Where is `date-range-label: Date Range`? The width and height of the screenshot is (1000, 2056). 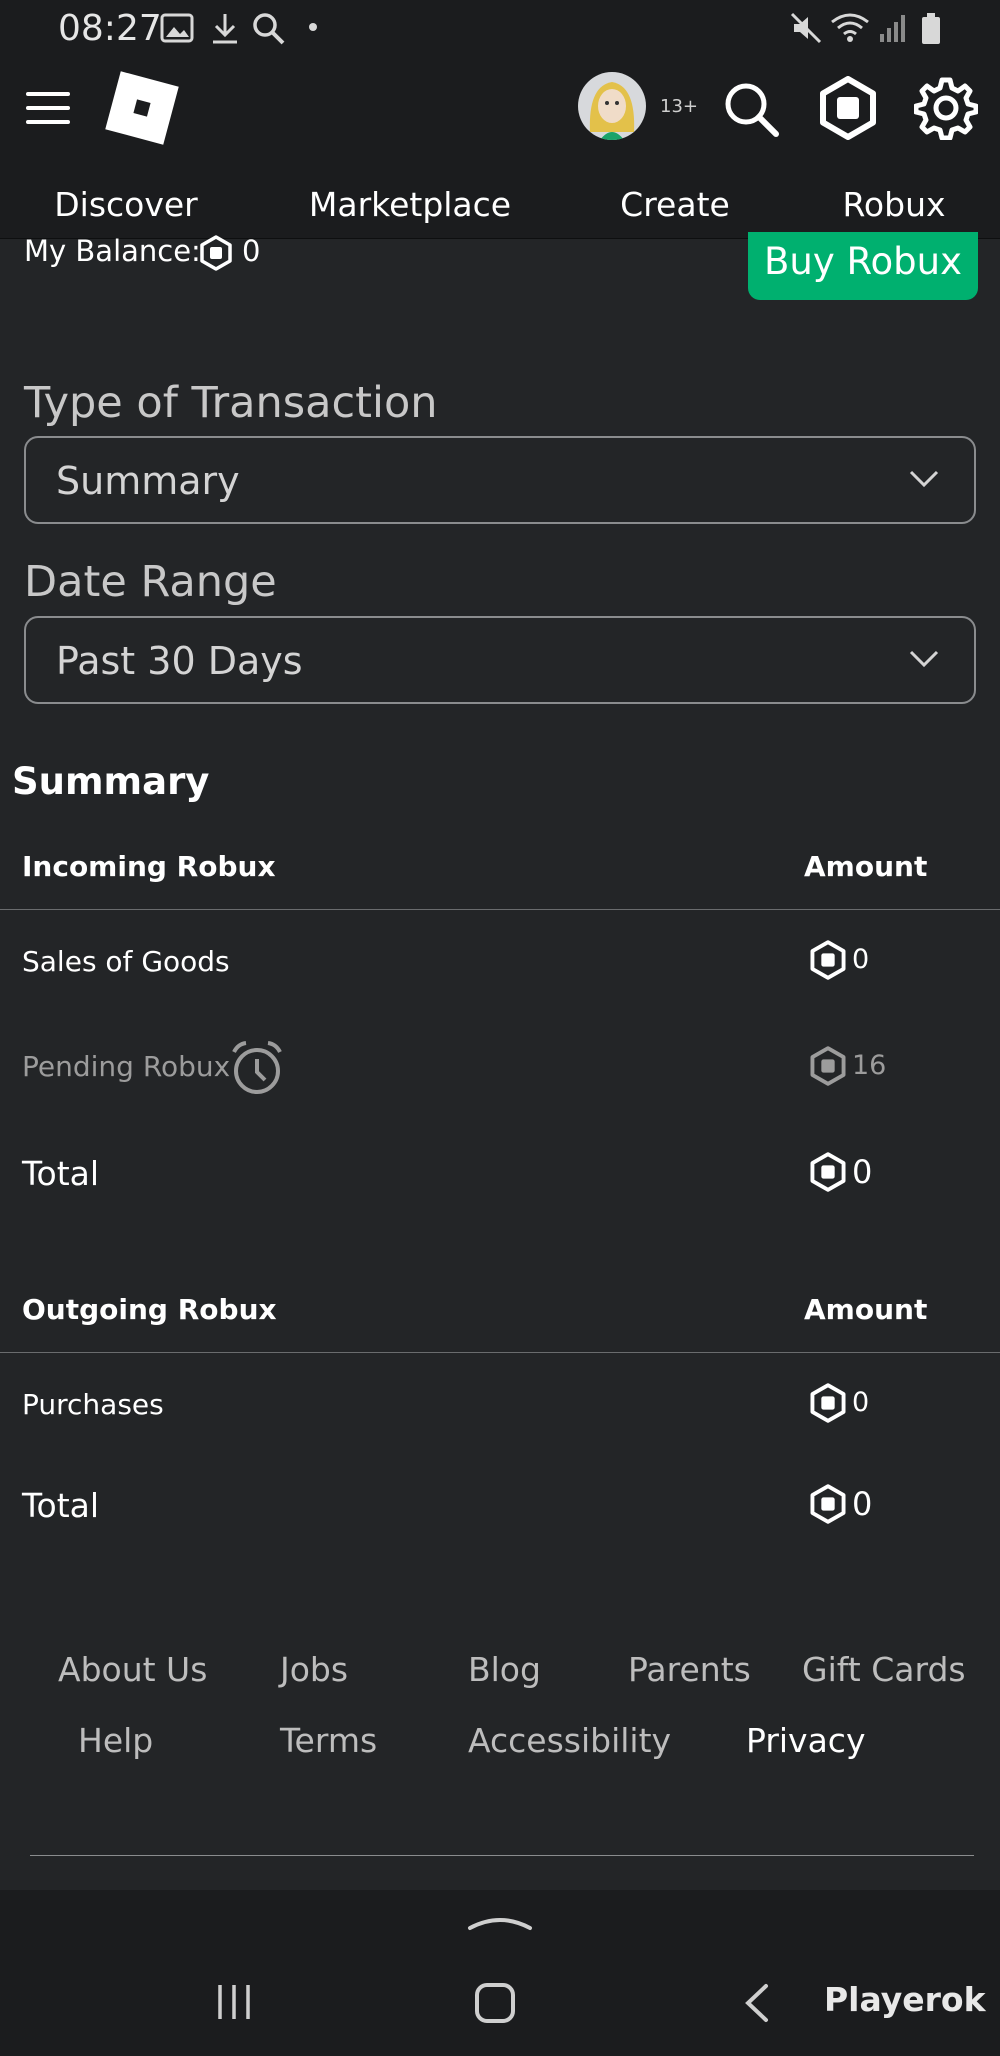 date-range-label: Date Range is located at coordinates (150, 582).